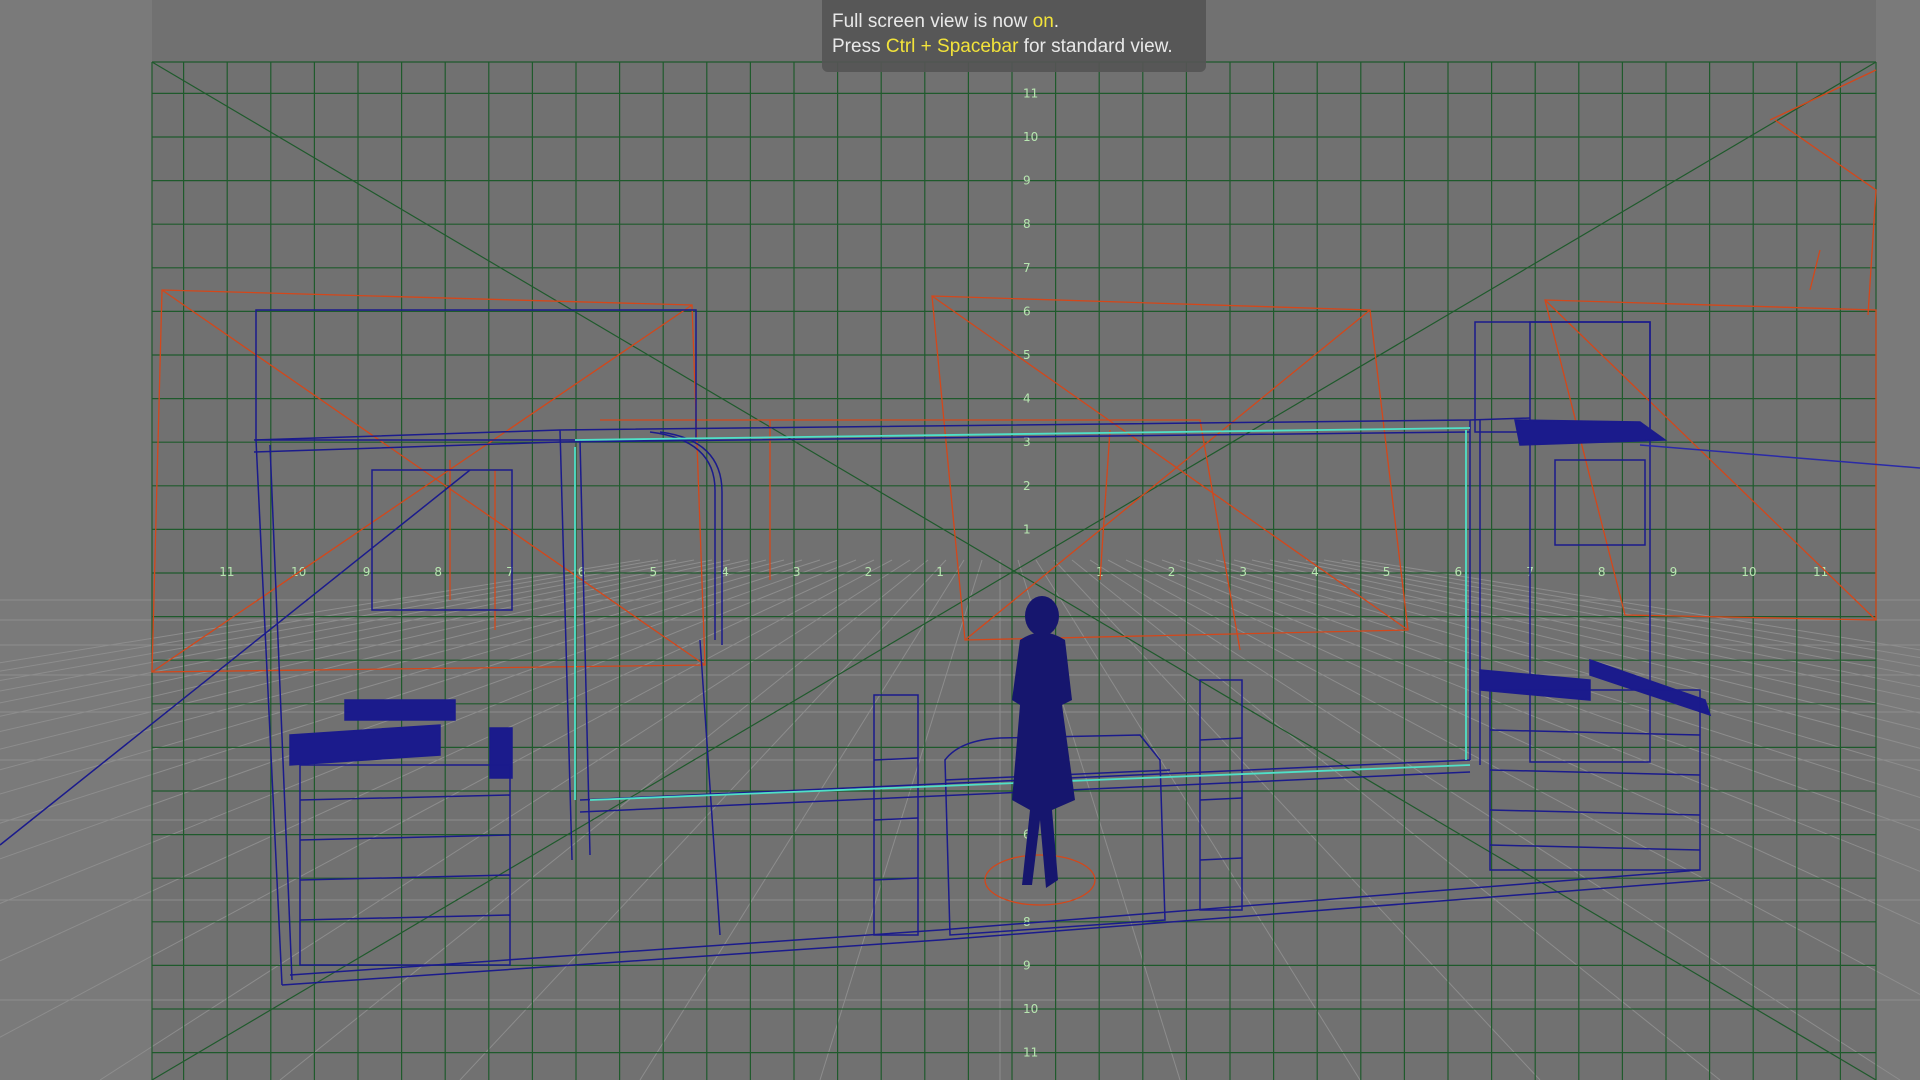 The height and width of the screenshot is (1080, 1920). Describe the element at coordinates (1027, 311) in the screenshot. I see `tick-label-vertical: 6` at that location.